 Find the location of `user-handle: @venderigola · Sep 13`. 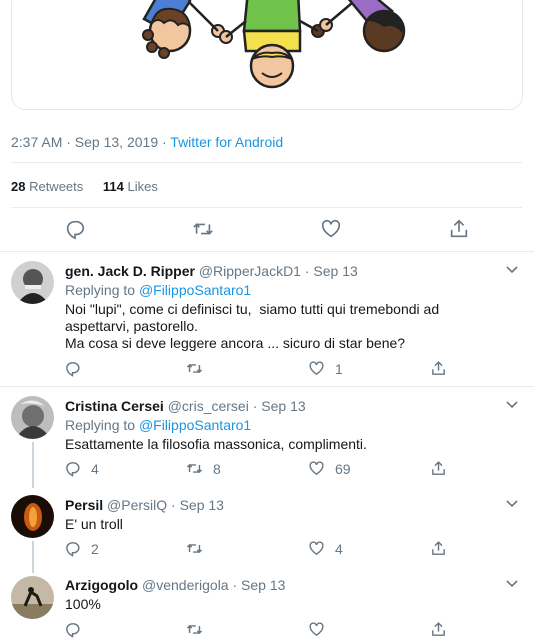

user-handle: @venderigola · Sep 13 is located at coordinates (211, 585).